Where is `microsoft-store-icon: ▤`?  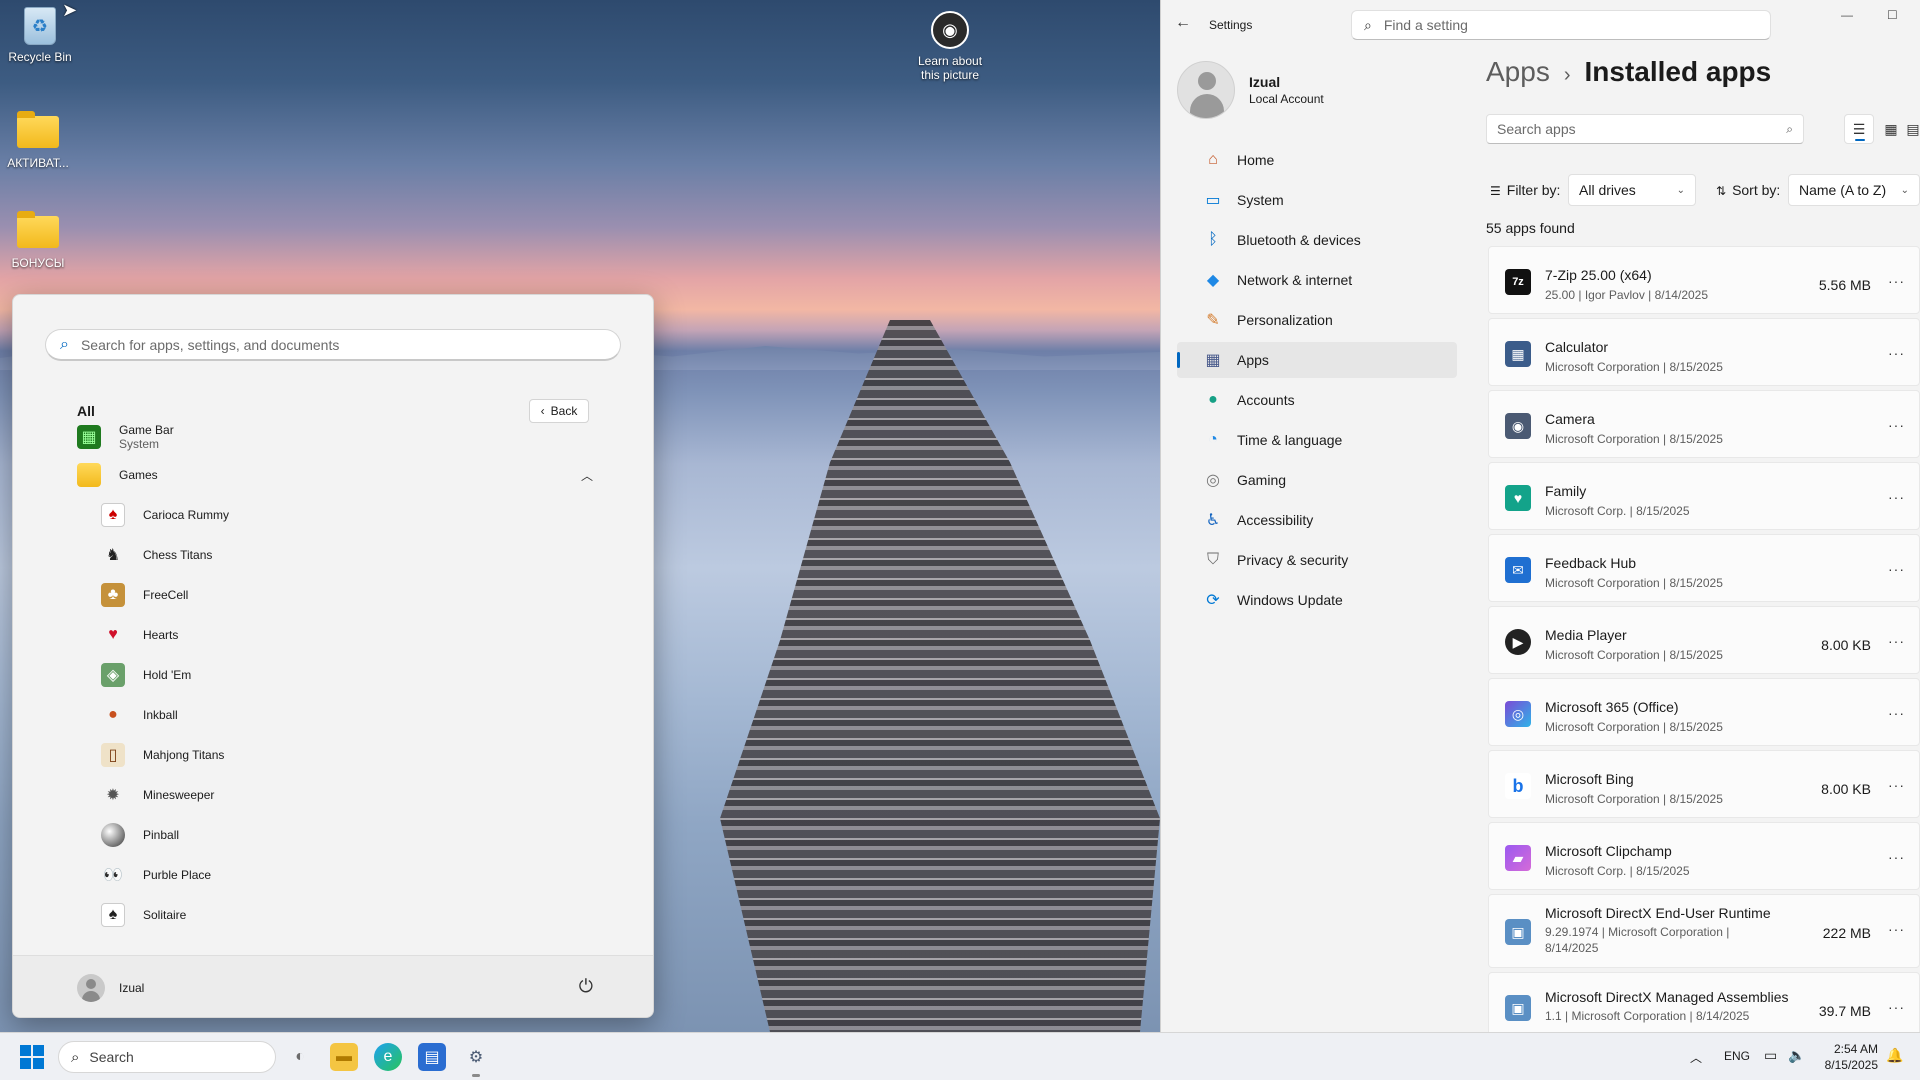 microsoft-store-icon: ▤ is located at coordinates (432, 1057).